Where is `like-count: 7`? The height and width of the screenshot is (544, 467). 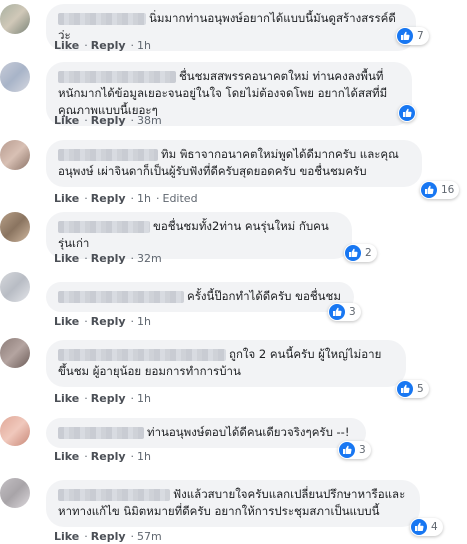 like-count: 7 is located at coordinates (420, 36).